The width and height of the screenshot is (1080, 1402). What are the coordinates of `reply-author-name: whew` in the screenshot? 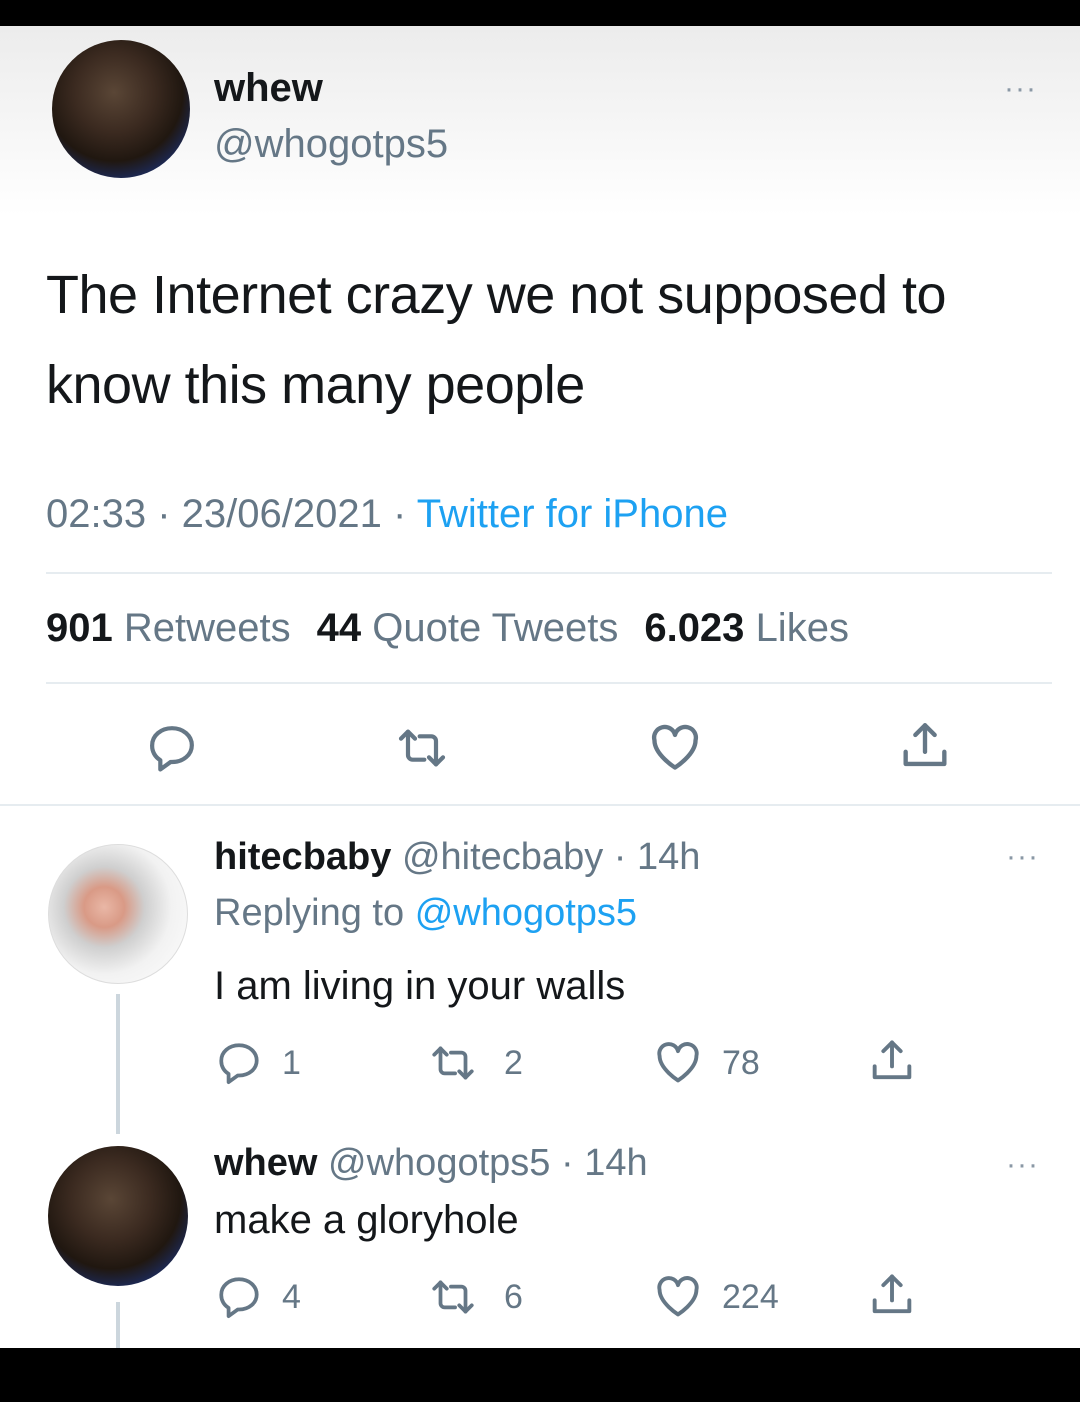 It's located at (265, 1163).